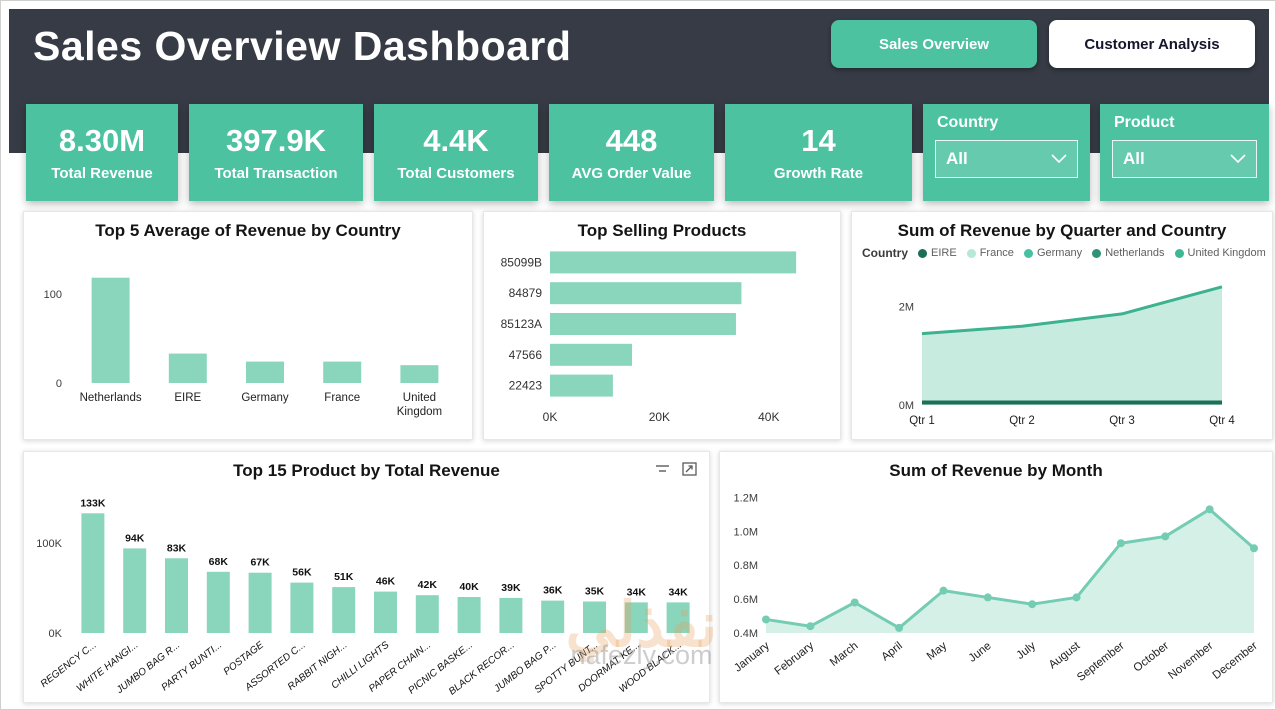  Describe the element at coordinates (469, 587) in the screenshot. I see `bar-value-label: 40K` at that location.